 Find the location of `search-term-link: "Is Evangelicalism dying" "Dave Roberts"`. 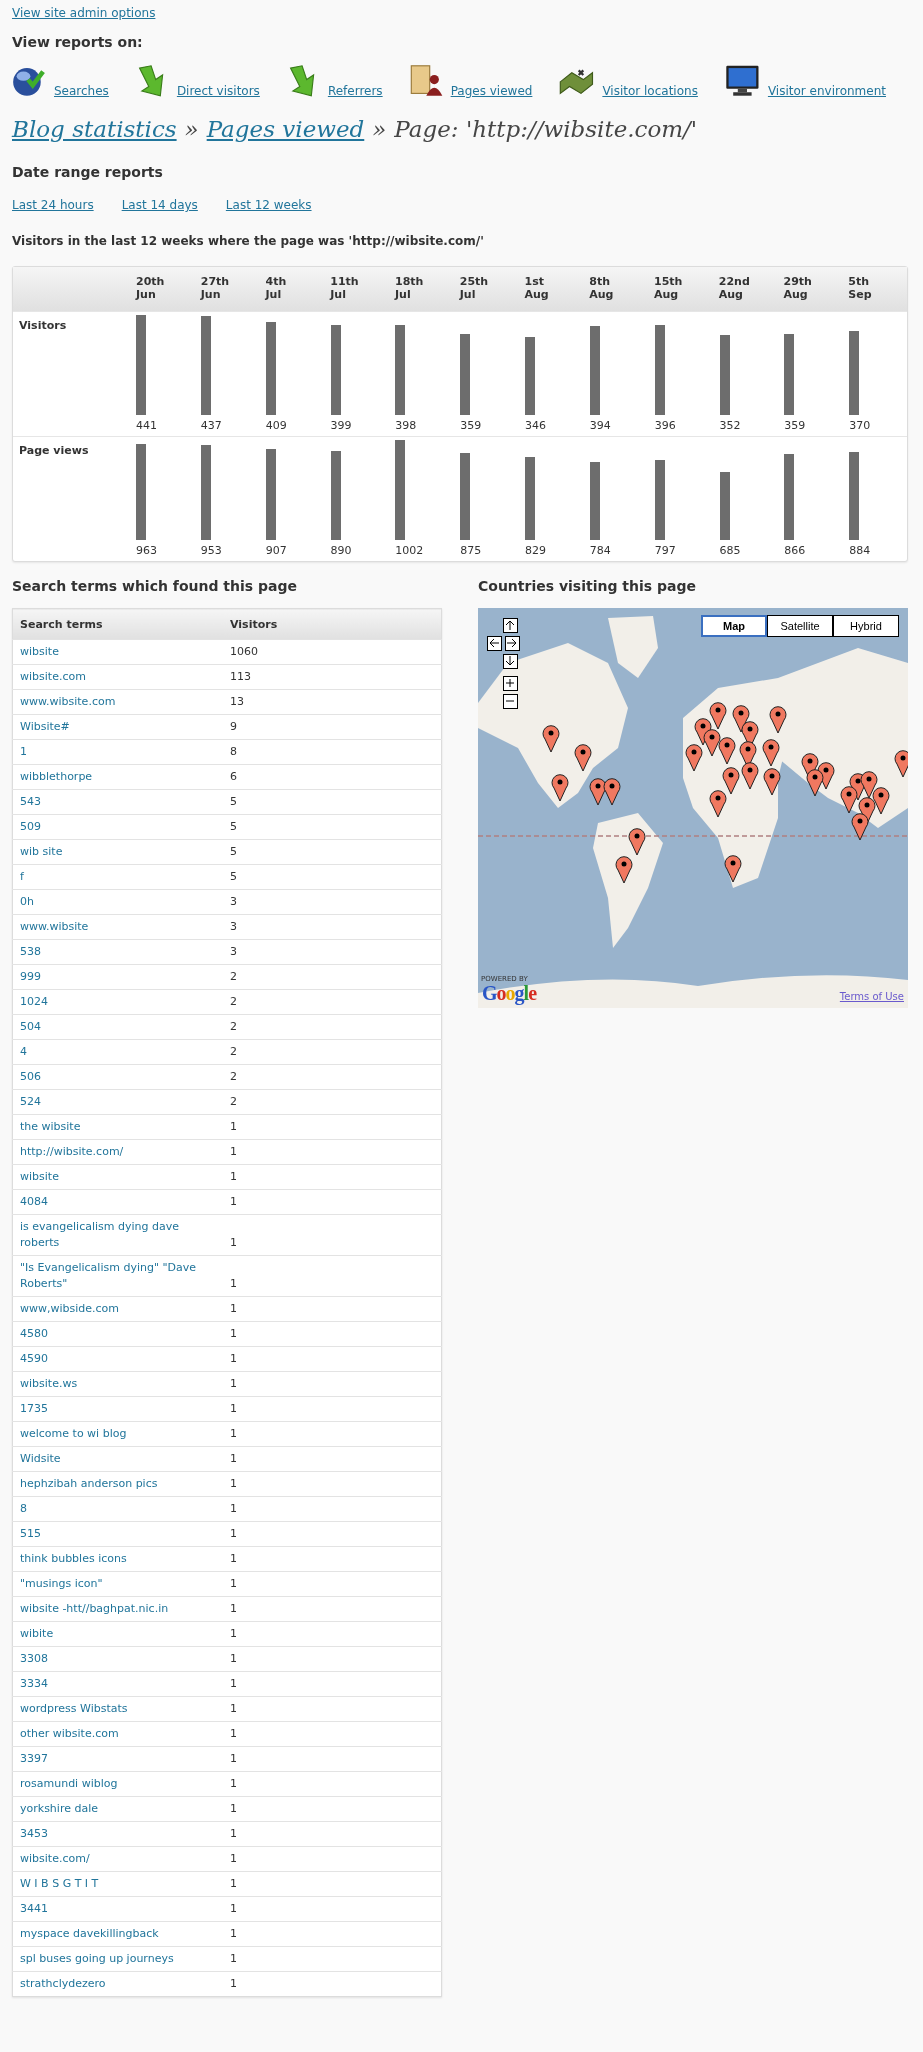

search-term-link: "Is Evangelicalism dying" "Dave Roberts" is located at coordinates (118, 1276).